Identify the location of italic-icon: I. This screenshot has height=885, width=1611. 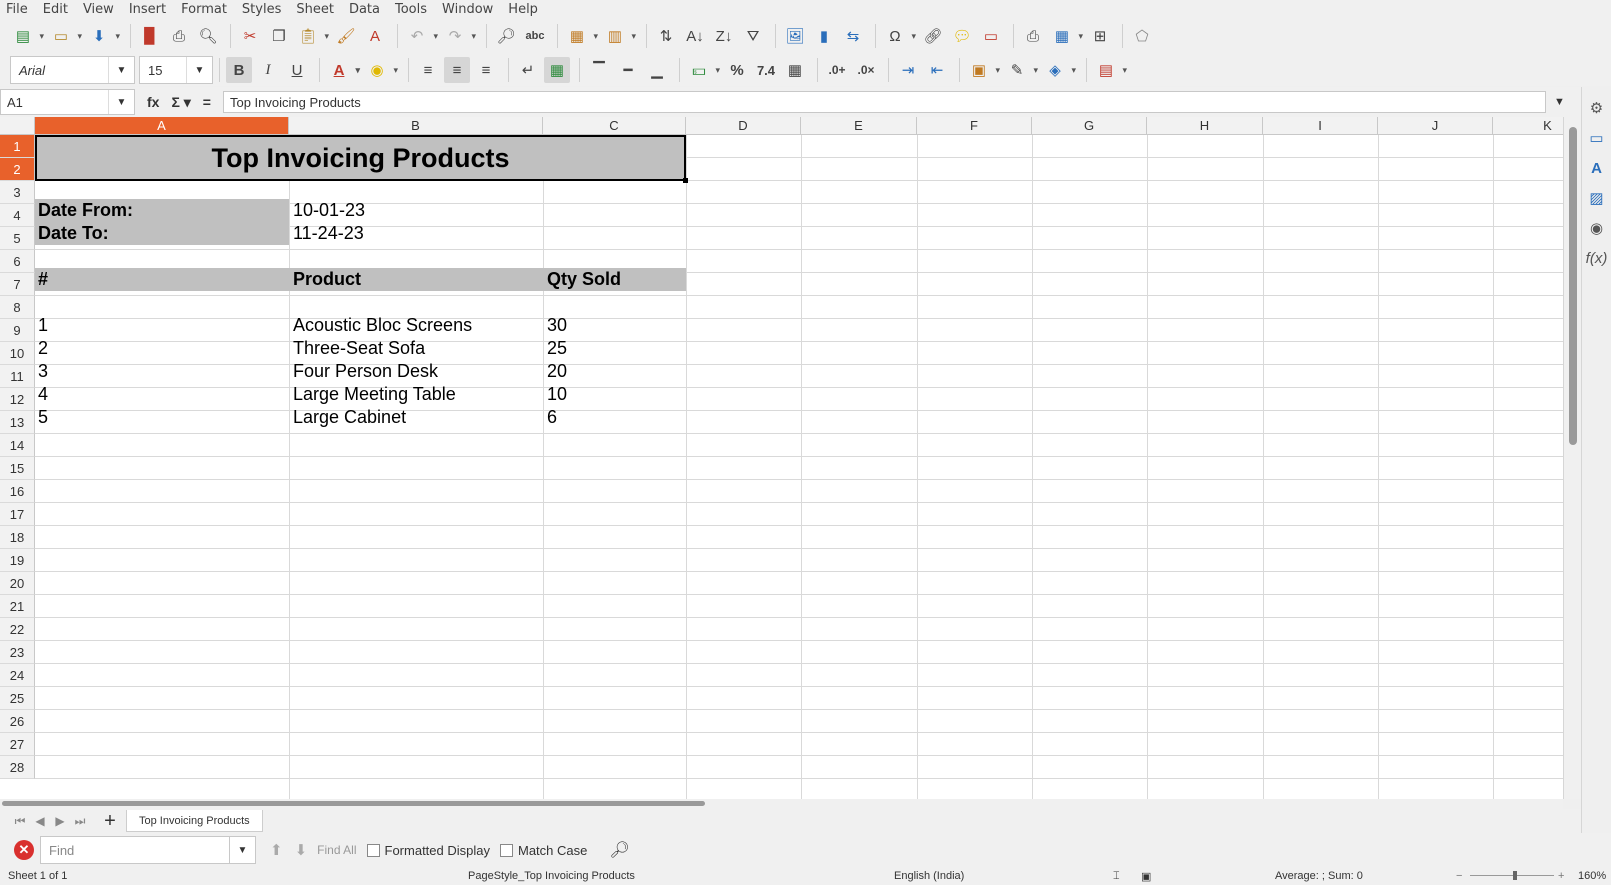
(268, 70).